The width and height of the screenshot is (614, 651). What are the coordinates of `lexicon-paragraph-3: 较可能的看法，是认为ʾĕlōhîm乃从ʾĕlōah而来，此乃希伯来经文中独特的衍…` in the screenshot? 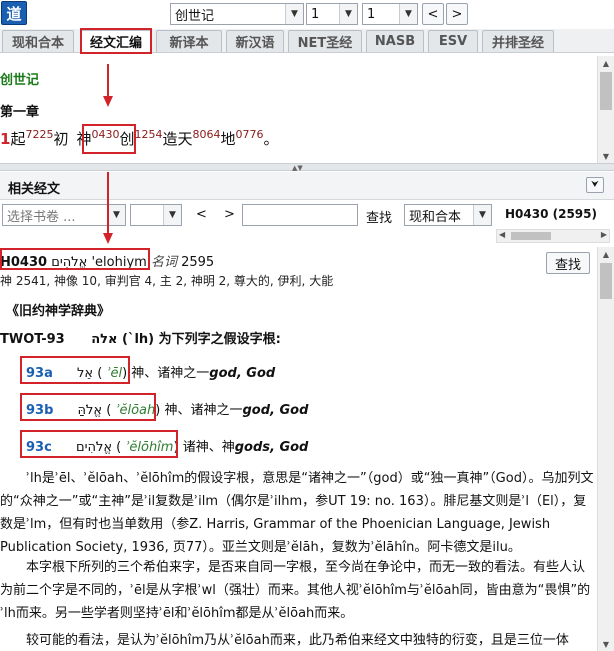 It's located at (297, 640).